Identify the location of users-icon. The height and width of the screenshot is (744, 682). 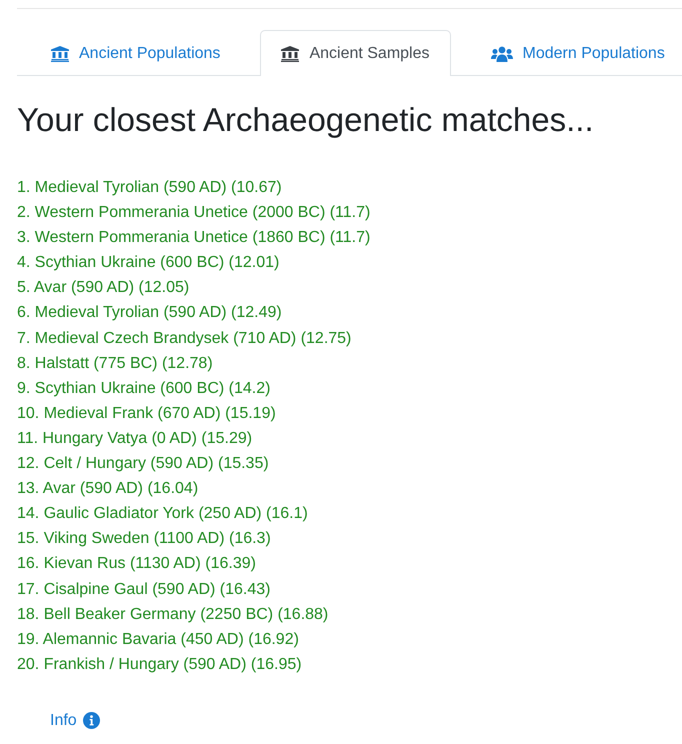
(501, 54).